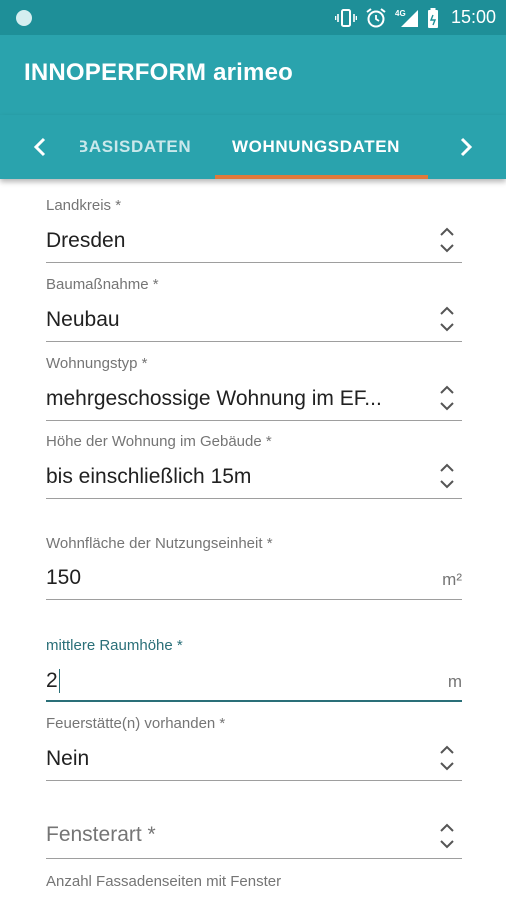 This screenshot has height=900, width=506. What do you see at coordinates (159, 543) in the screenshot?
I see `wohnflaeche-label: Wohnfläche der Nutzungseinheit *` at bounding box center [159, 543].